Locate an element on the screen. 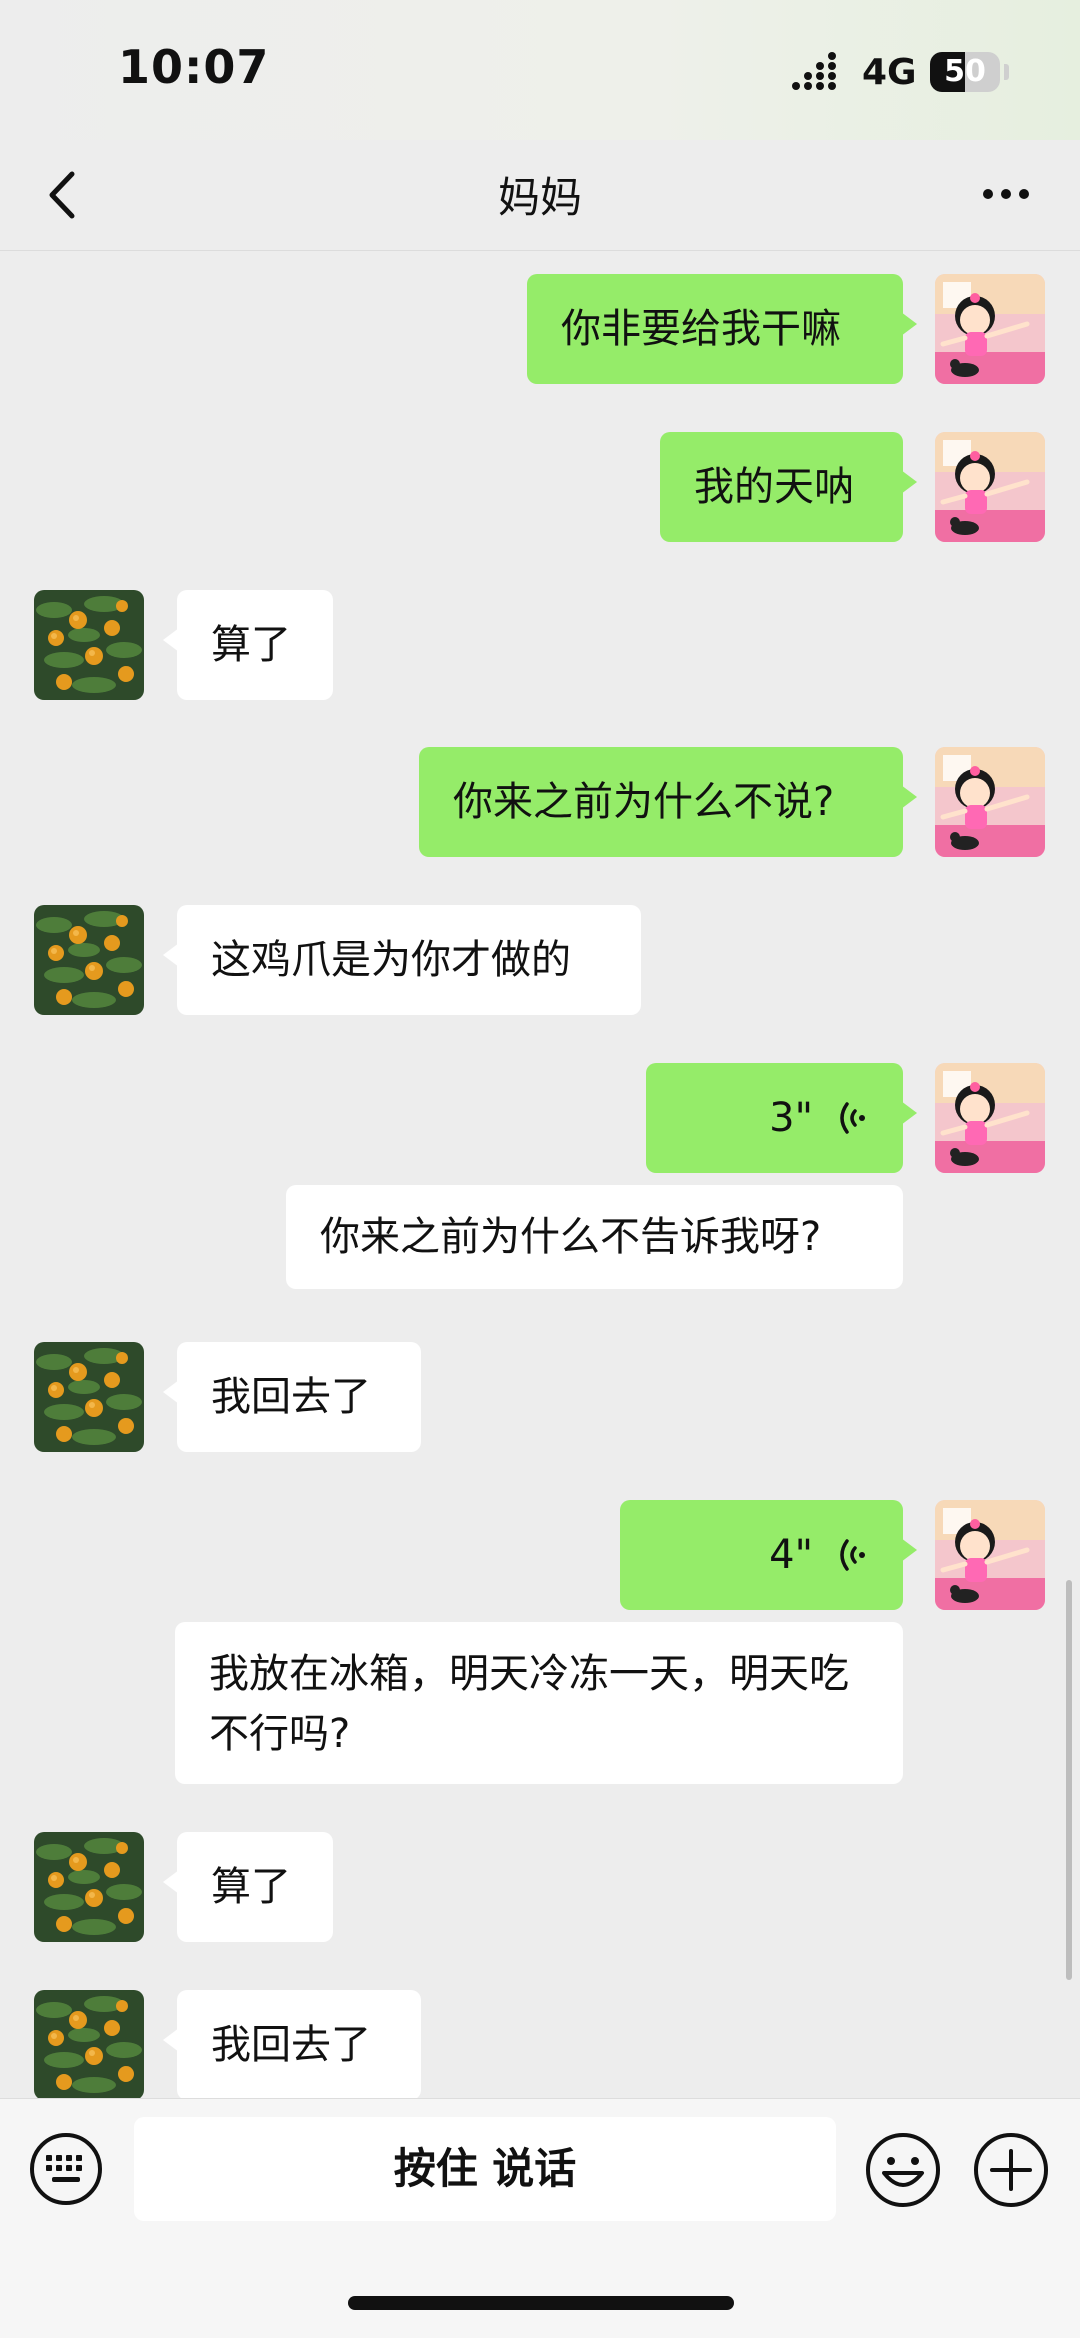 This screenshot has width=1080, height=2338. incoming-bubble: 这鸡爪是为你才做的 is located at coordinates (402, 960).